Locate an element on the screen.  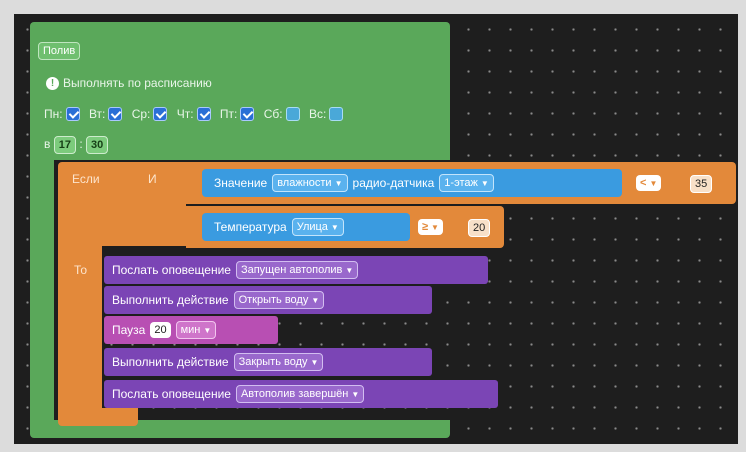
schedule-time: в 17 : 30 is located at coordinates (76, 145).